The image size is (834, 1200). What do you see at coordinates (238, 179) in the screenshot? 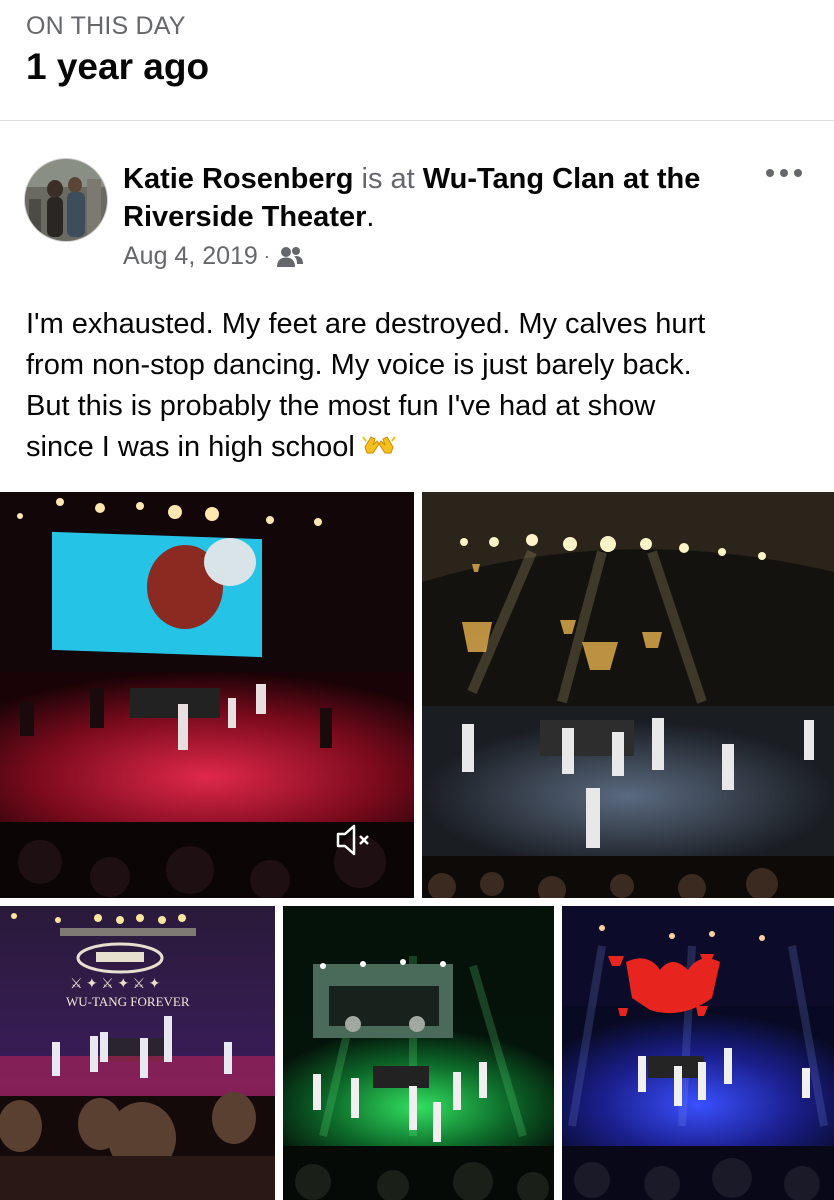
I see `author-name: Katie Rosenberg` at bounding box center [238, 179].